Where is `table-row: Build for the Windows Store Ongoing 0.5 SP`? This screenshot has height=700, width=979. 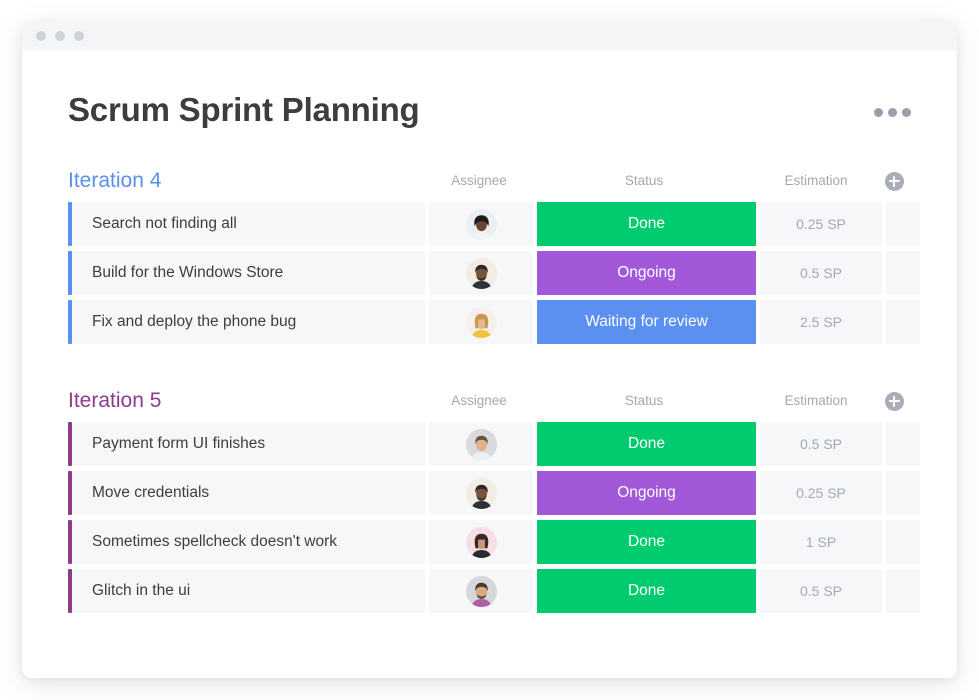
table-row: Build for the Windows Store Ongoing 0.5 SP is located at coordinates (494, 273).